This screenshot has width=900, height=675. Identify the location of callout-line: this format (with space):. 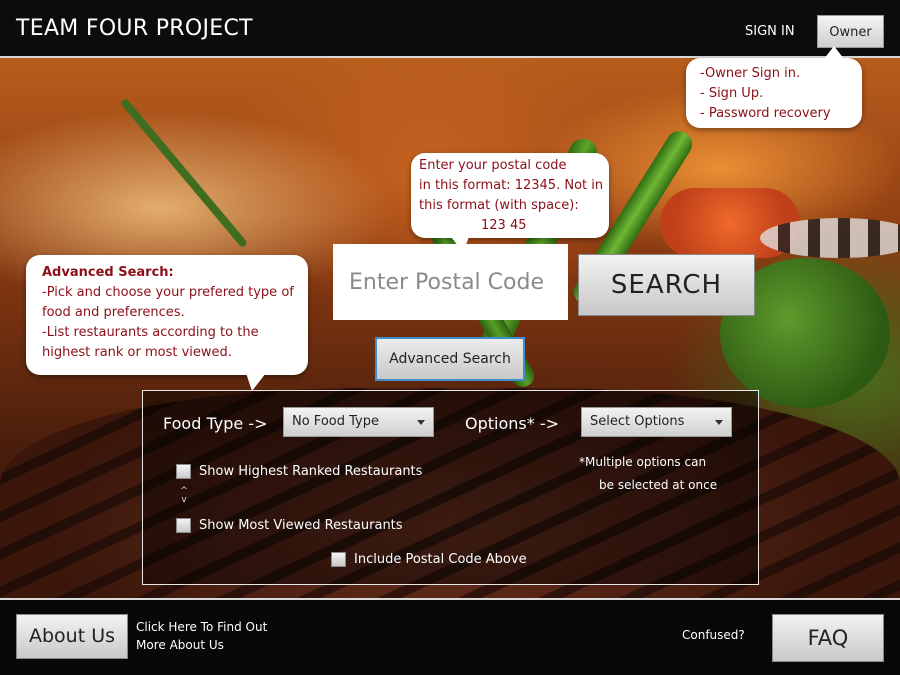
(499, 205).